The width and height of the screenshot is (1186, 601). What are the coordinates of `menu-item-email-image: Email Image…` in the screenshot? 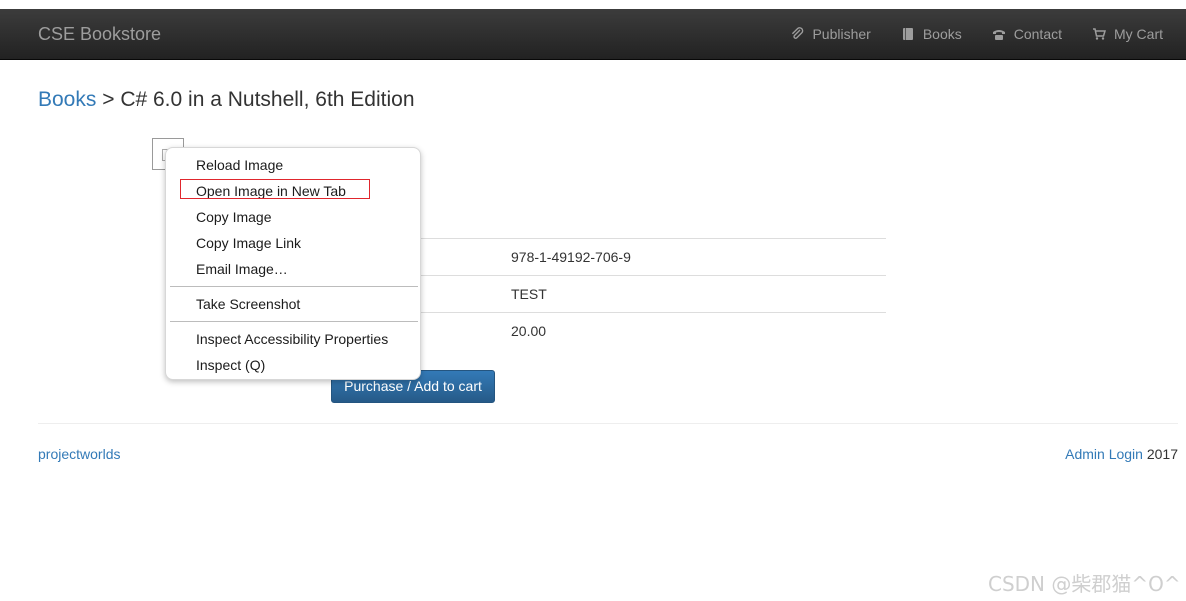 It's located at (242, 269).